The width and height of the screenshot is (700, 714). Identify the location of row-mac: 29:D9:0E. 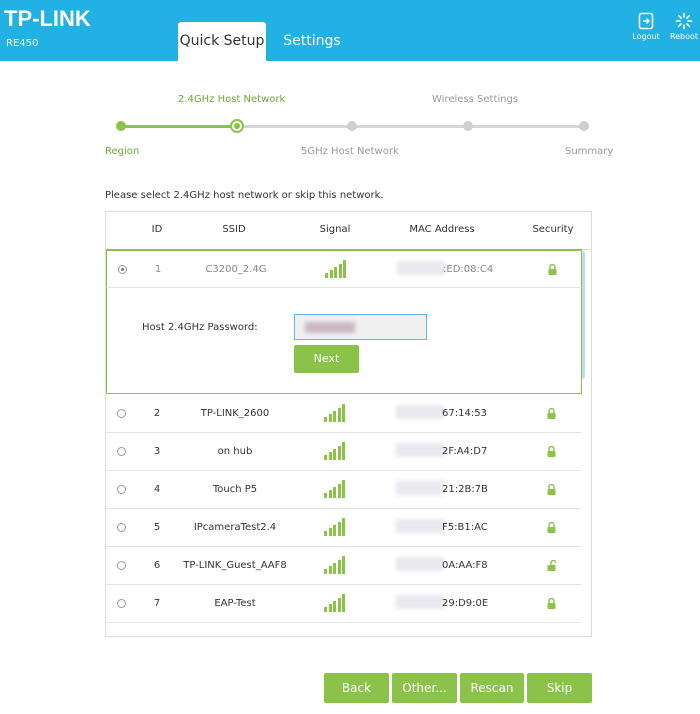
(465, 603).